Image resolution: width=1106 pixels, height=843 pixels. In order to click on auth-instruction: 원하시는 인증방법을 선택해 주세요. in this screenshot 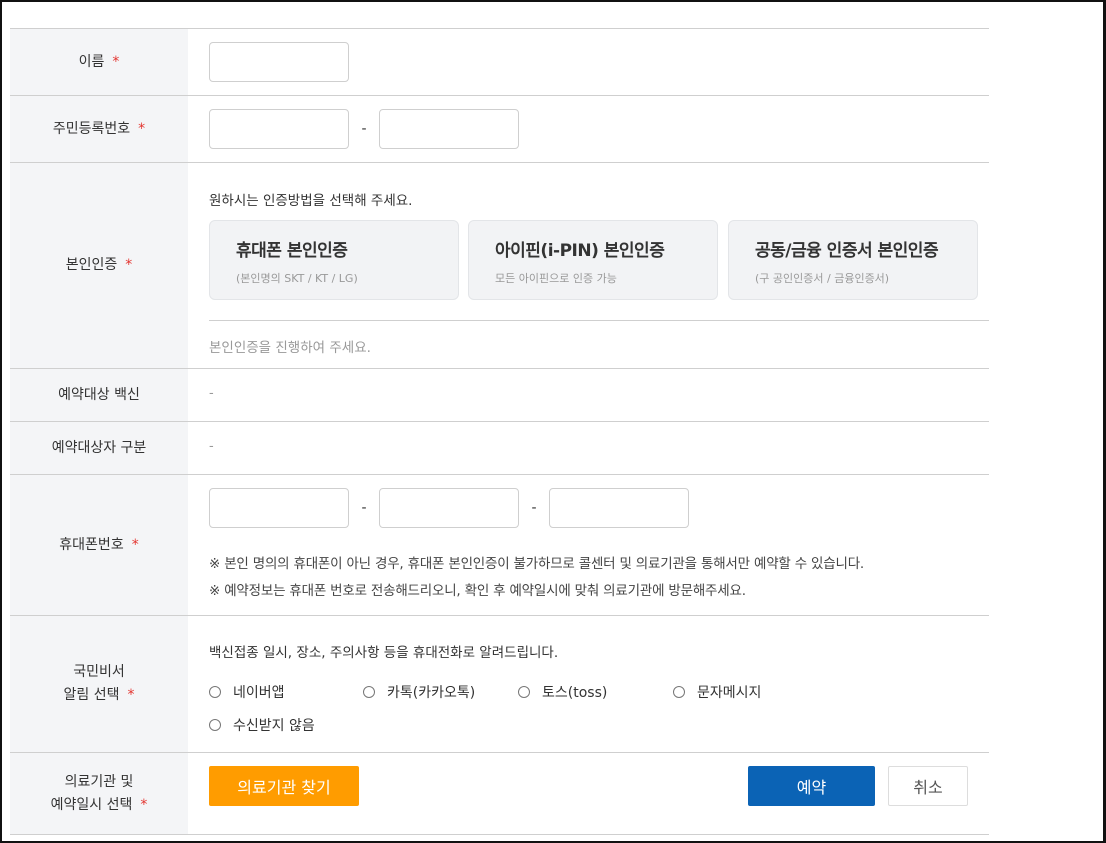, I will do `click(311, 201)`.